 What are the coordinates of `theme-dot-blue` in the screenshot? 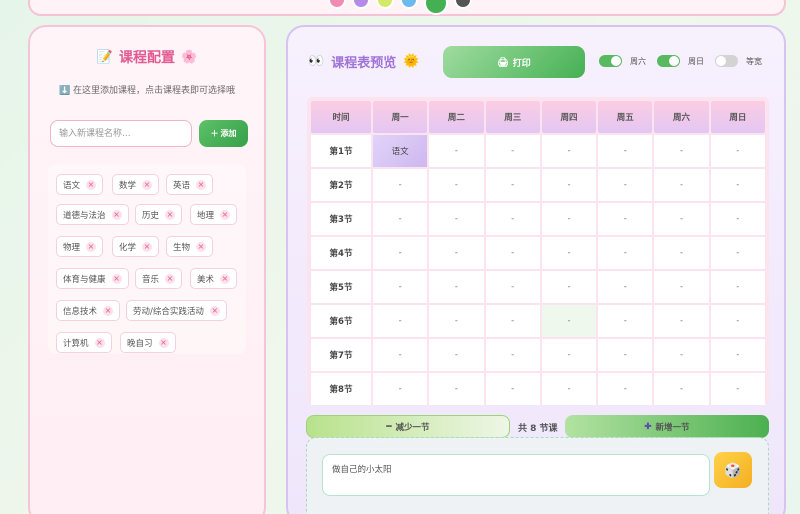 It's located at (409, 4).